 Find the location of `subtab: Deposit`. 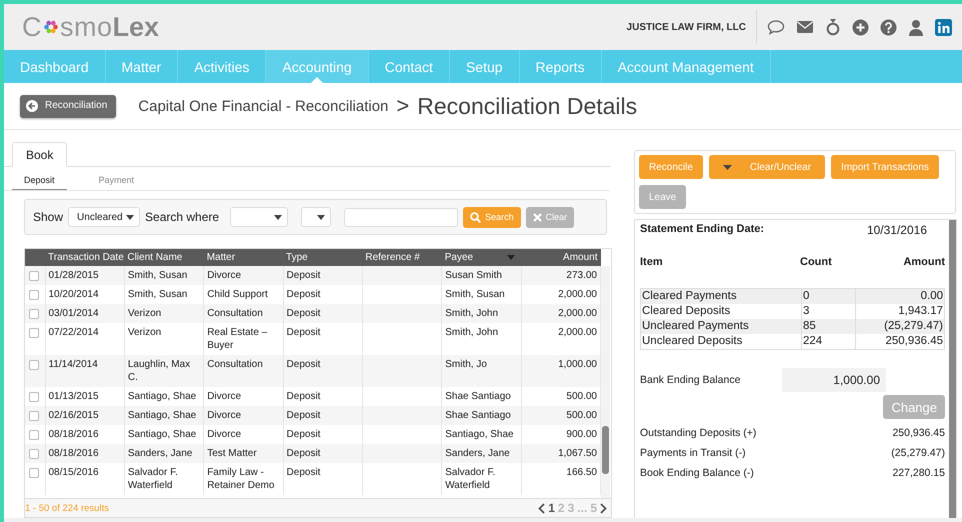

subtab: Deposit is located at coordinates (39, 181).